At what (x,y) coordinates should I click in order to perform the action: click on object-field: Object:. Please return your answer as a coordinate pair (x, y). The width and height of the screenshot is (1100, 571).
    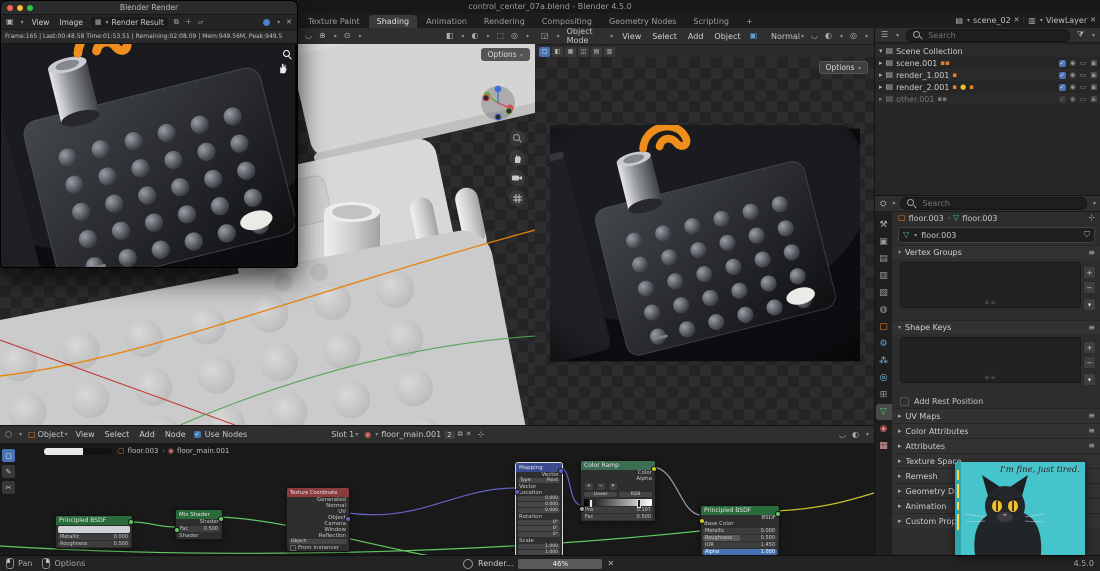
    Looking at the image, I should click on (318, 541).